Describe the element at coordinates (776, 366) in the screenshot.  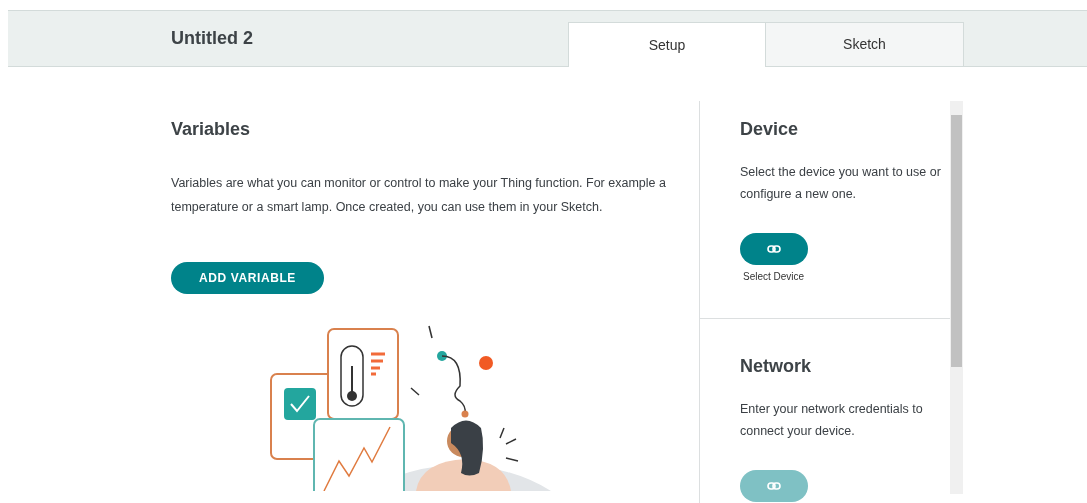
I see `section-title: Network` at that location.